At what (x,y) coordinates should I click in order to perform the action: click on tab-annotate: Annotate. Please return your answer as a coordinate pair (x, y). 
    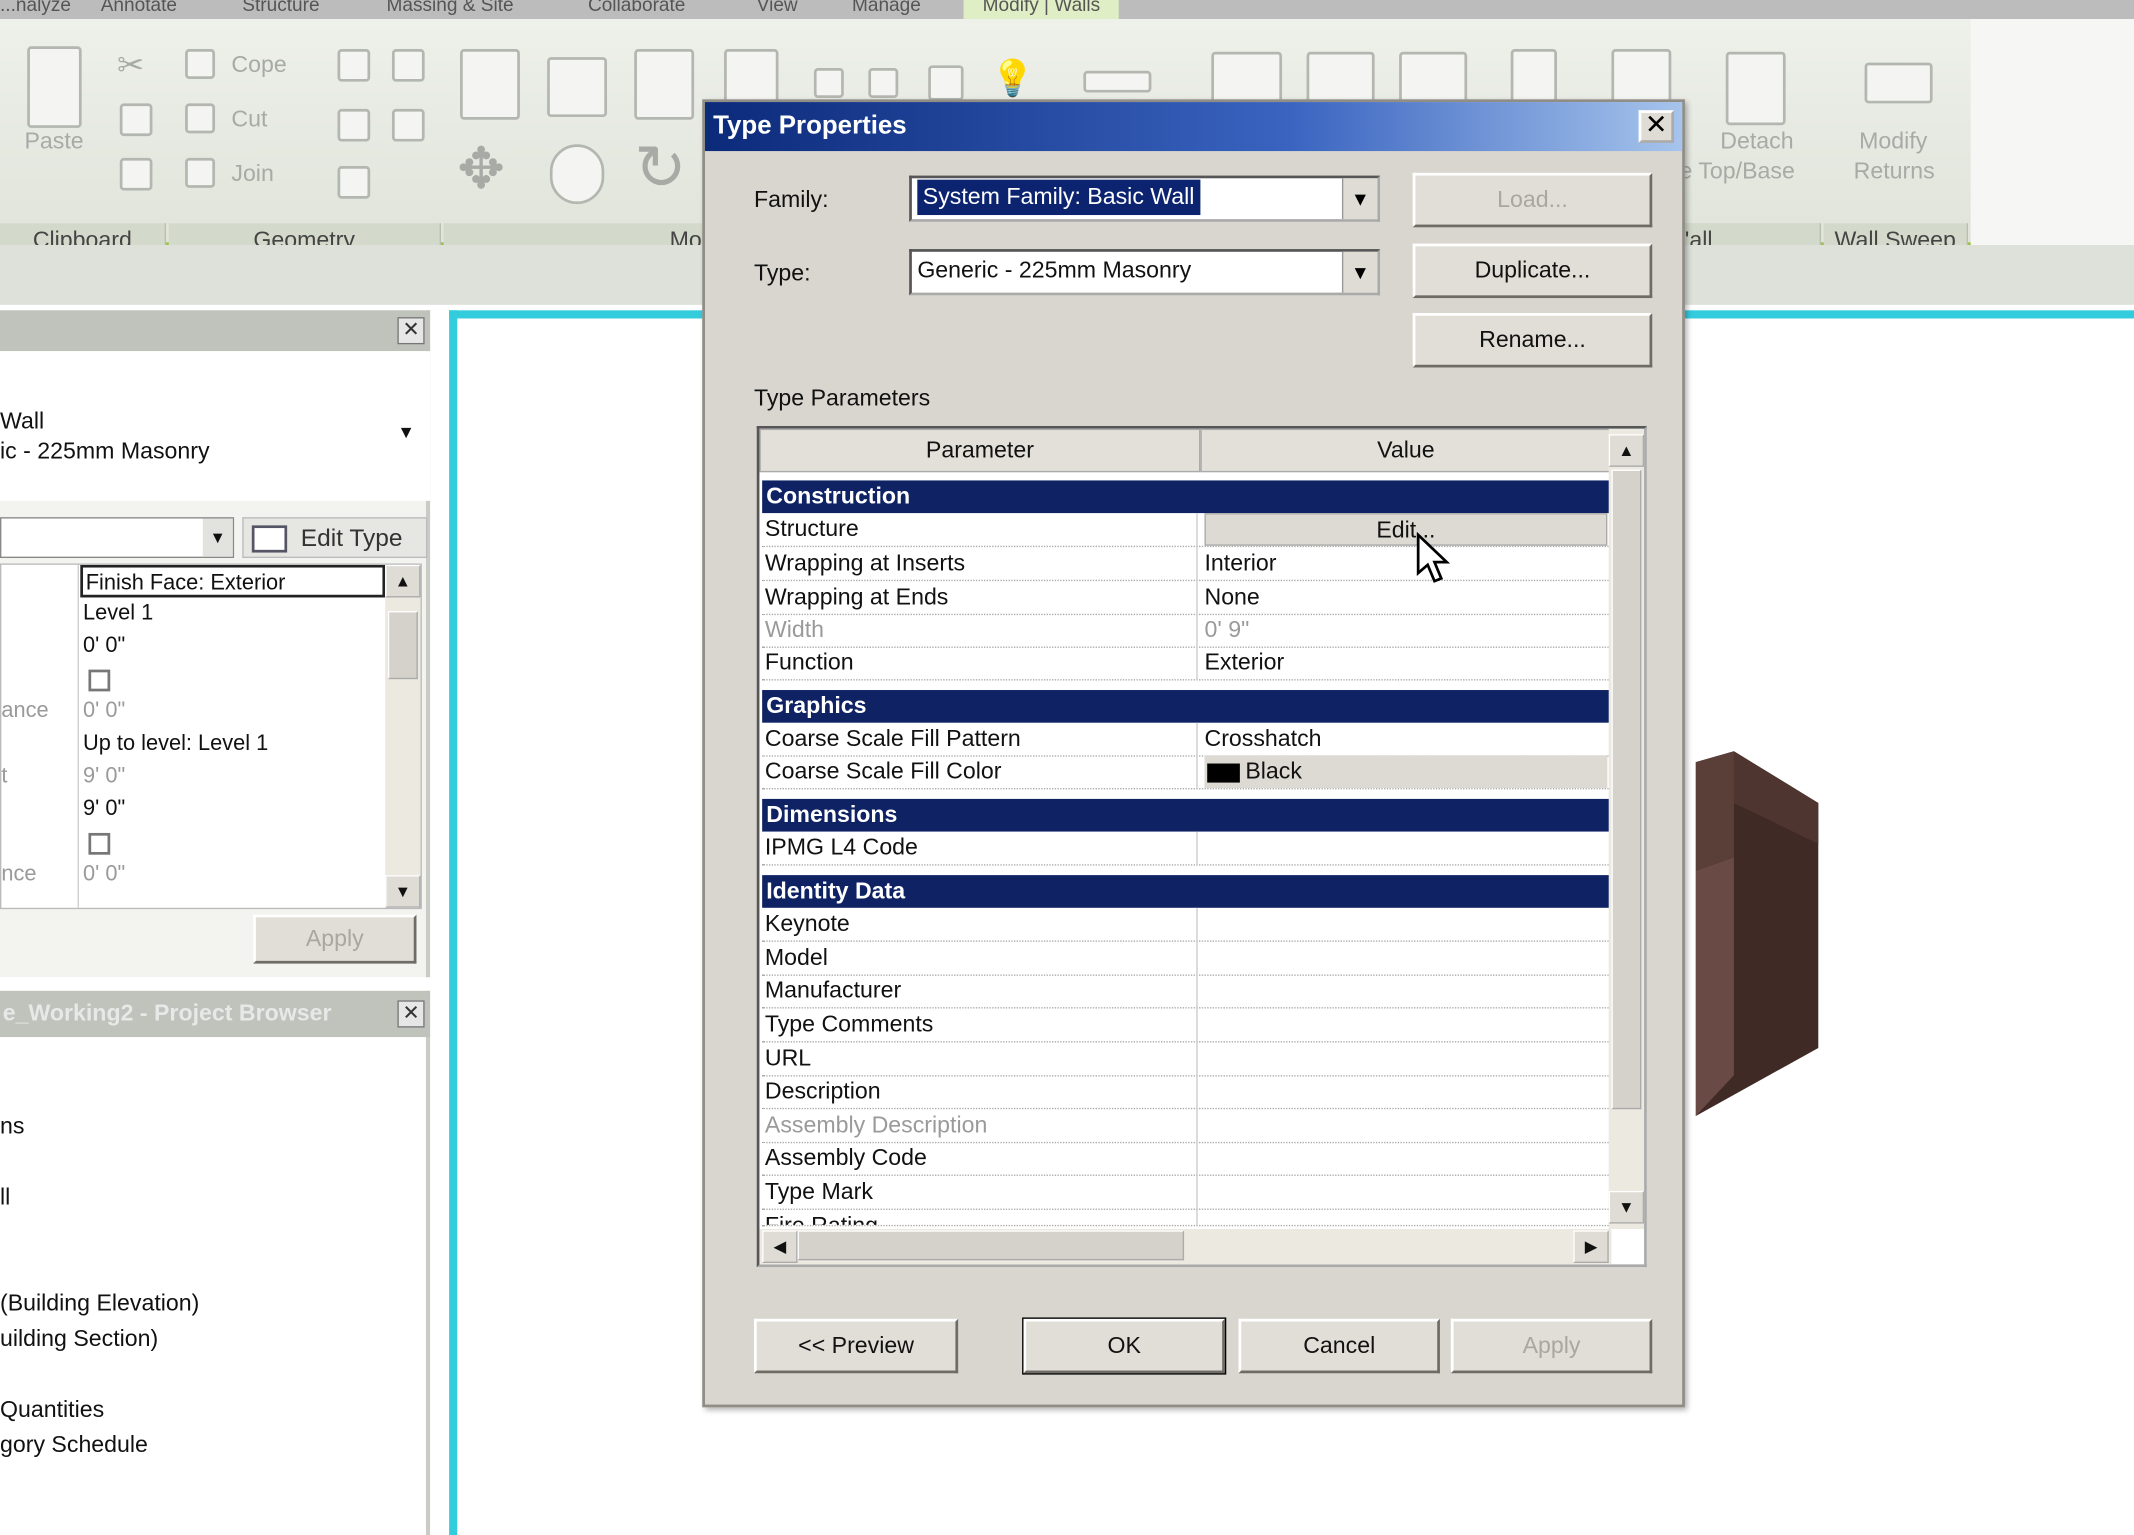
    Looking at the image, I should click on (139, 7).